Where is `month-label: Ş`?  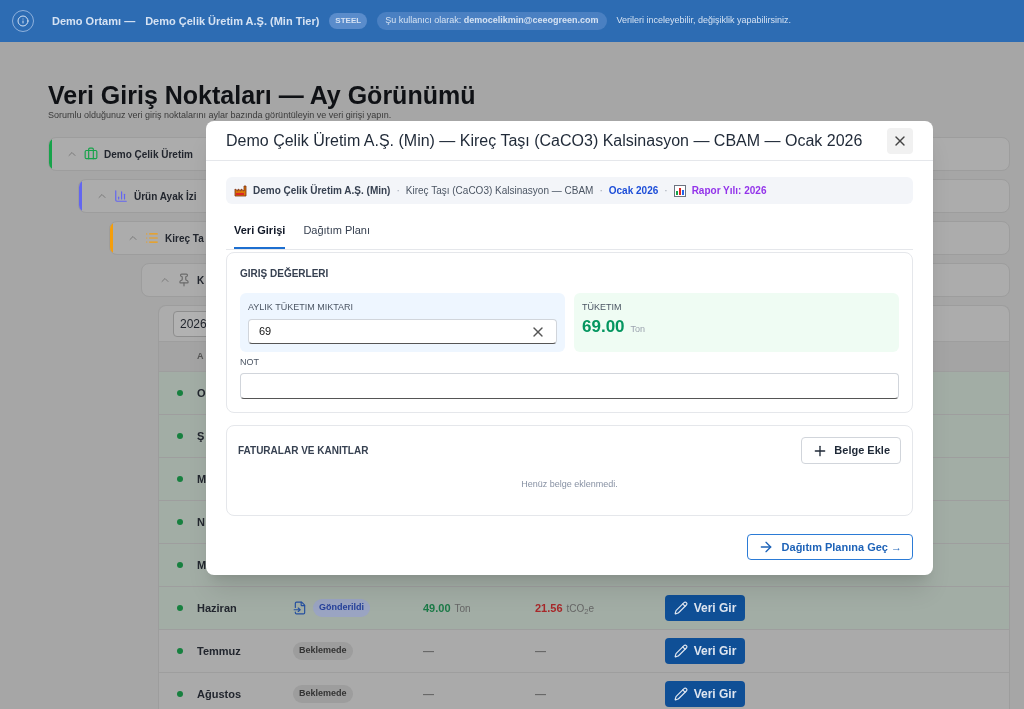 month-label: Ş is located at coordinates (201, 436).